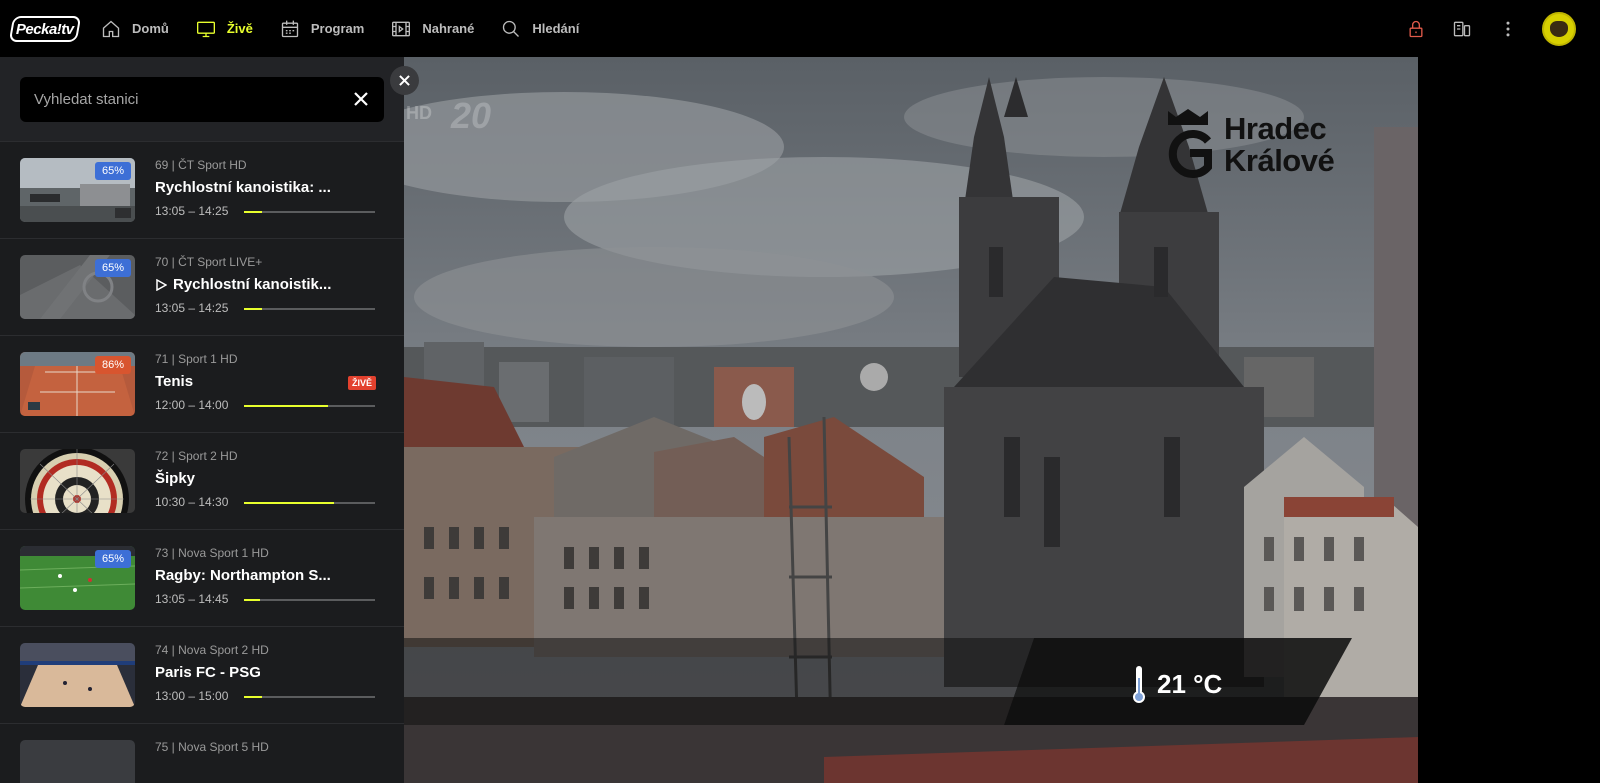  I want to click on letterbox-right, so click(1509, 420).